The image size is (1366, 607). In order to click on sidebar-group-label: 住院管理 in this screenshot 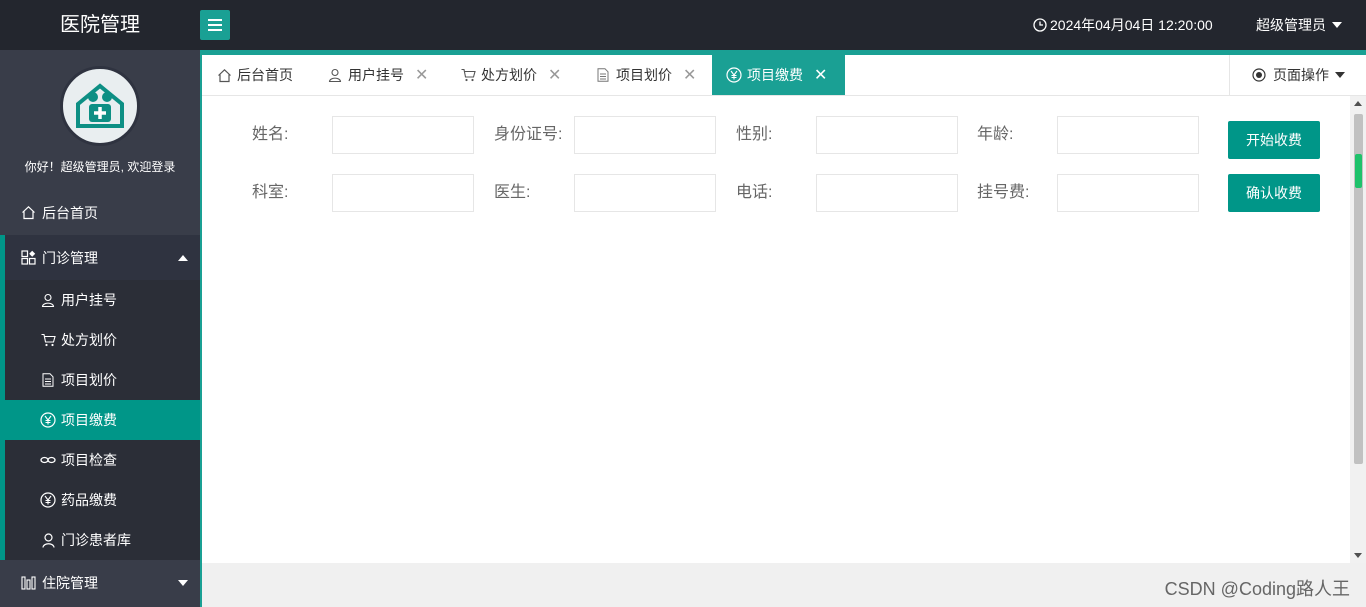, I will do `click(70, 582)`.